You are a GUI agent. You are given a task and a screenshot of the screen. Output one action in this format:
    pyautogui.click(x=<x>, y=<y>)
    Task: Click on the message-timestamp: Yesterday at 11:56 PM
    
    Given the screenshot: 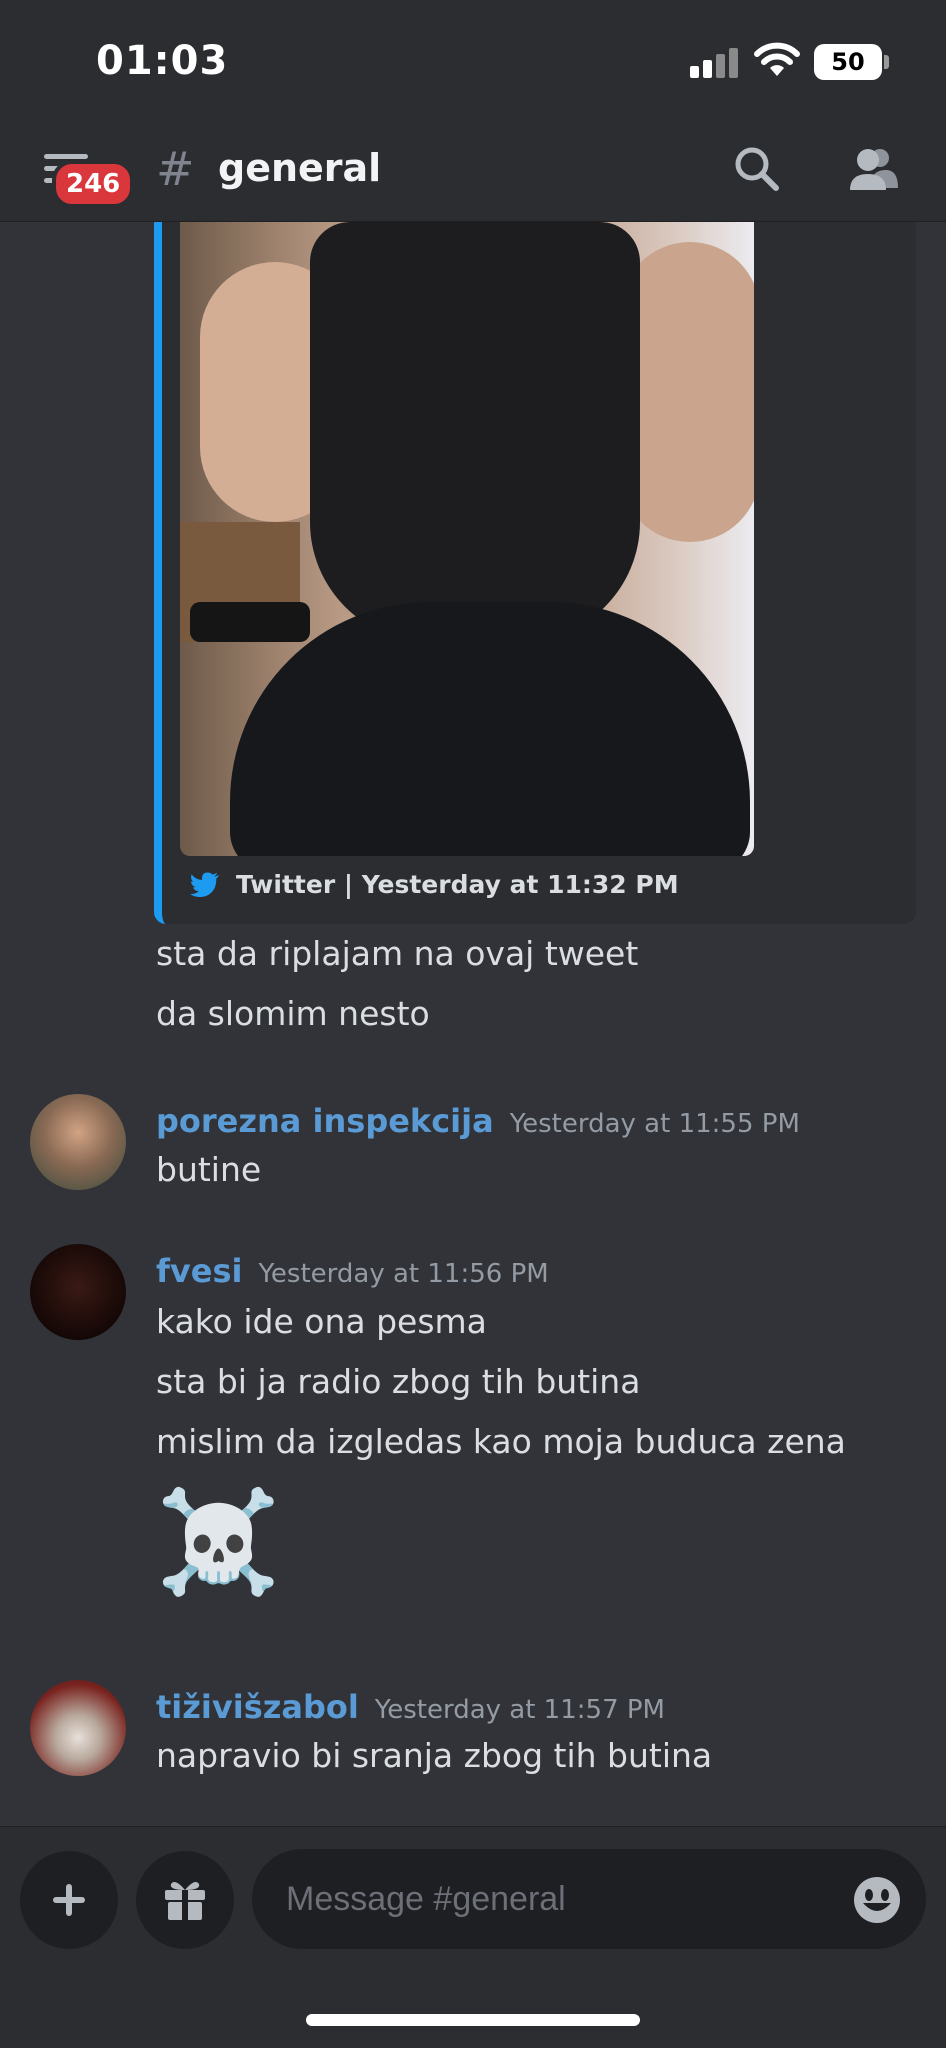 What is the action you would take?
    pyautogui.click(x=403, y=1274)
    